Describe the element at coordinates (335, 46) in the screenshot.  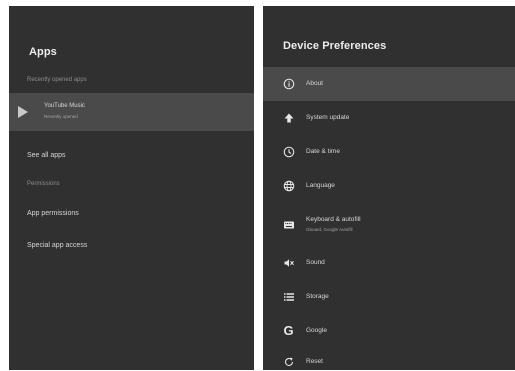
I see `page-title: Device Preferences` at that location.